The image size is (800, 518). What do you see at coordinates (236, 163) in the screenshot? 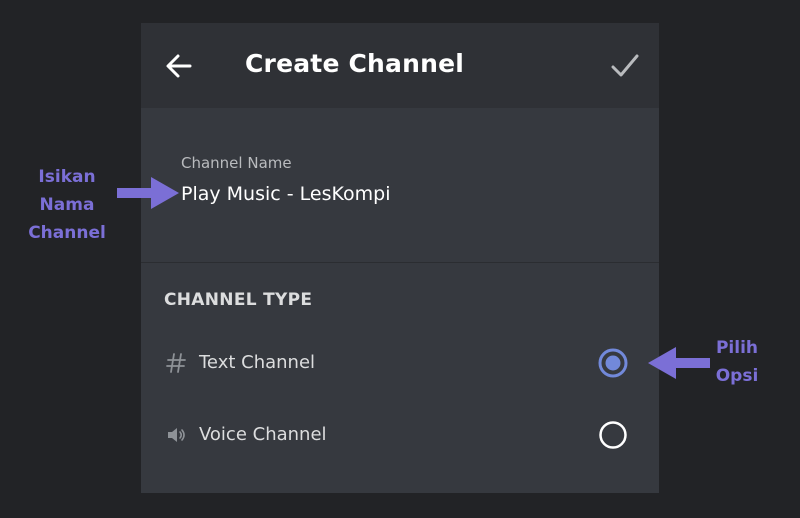
I see `channel-name-label: Channel Name` at bounding box center [236, 163].